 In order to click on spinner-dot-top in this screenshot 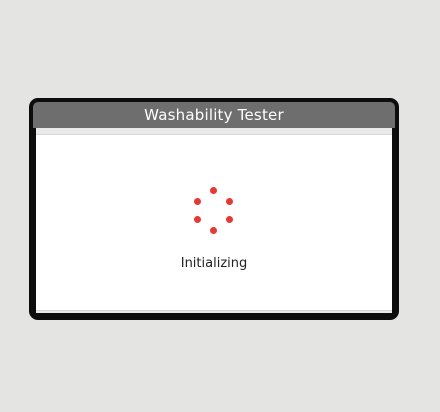, I will do `click(213, 190)`.